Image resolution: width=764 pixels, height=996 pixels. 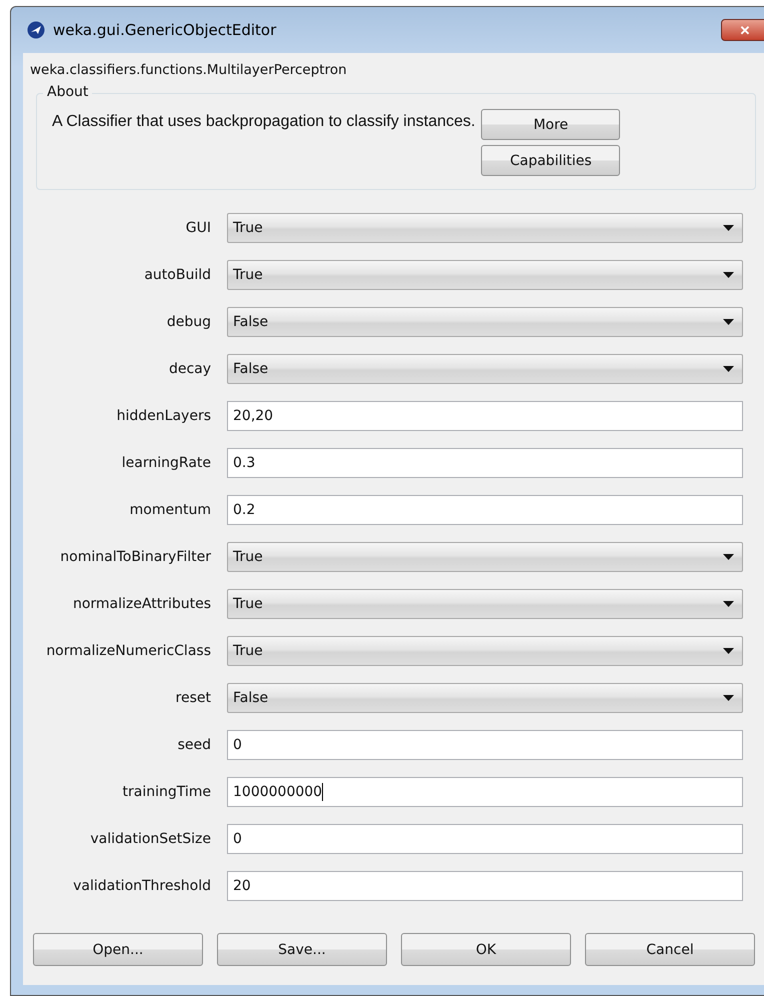 I want to click on property-label: learningRate, so click(x=166, y=463).